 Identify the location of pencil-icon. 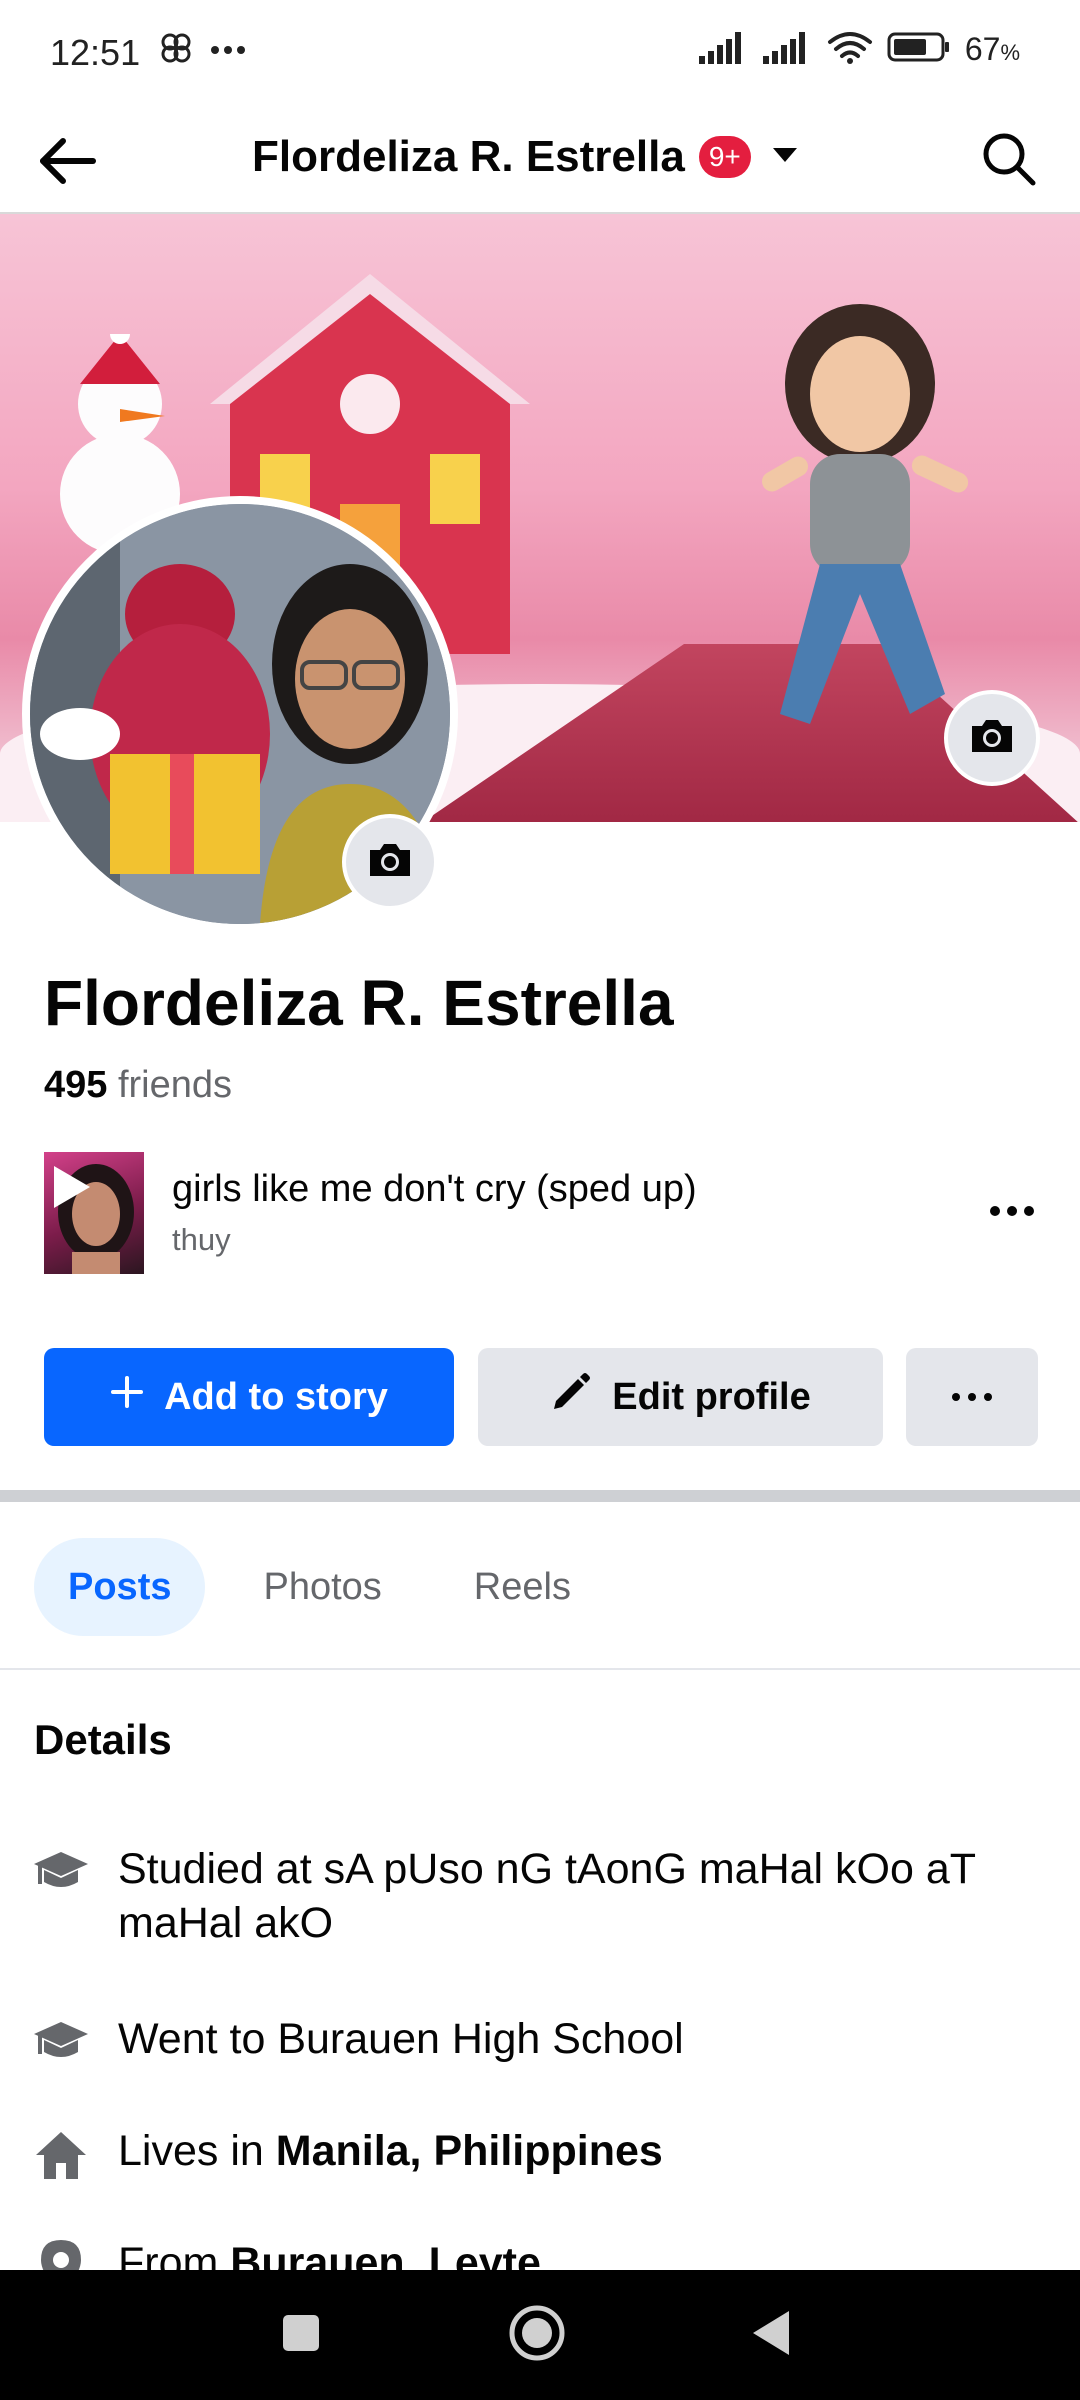
(571, 1397).